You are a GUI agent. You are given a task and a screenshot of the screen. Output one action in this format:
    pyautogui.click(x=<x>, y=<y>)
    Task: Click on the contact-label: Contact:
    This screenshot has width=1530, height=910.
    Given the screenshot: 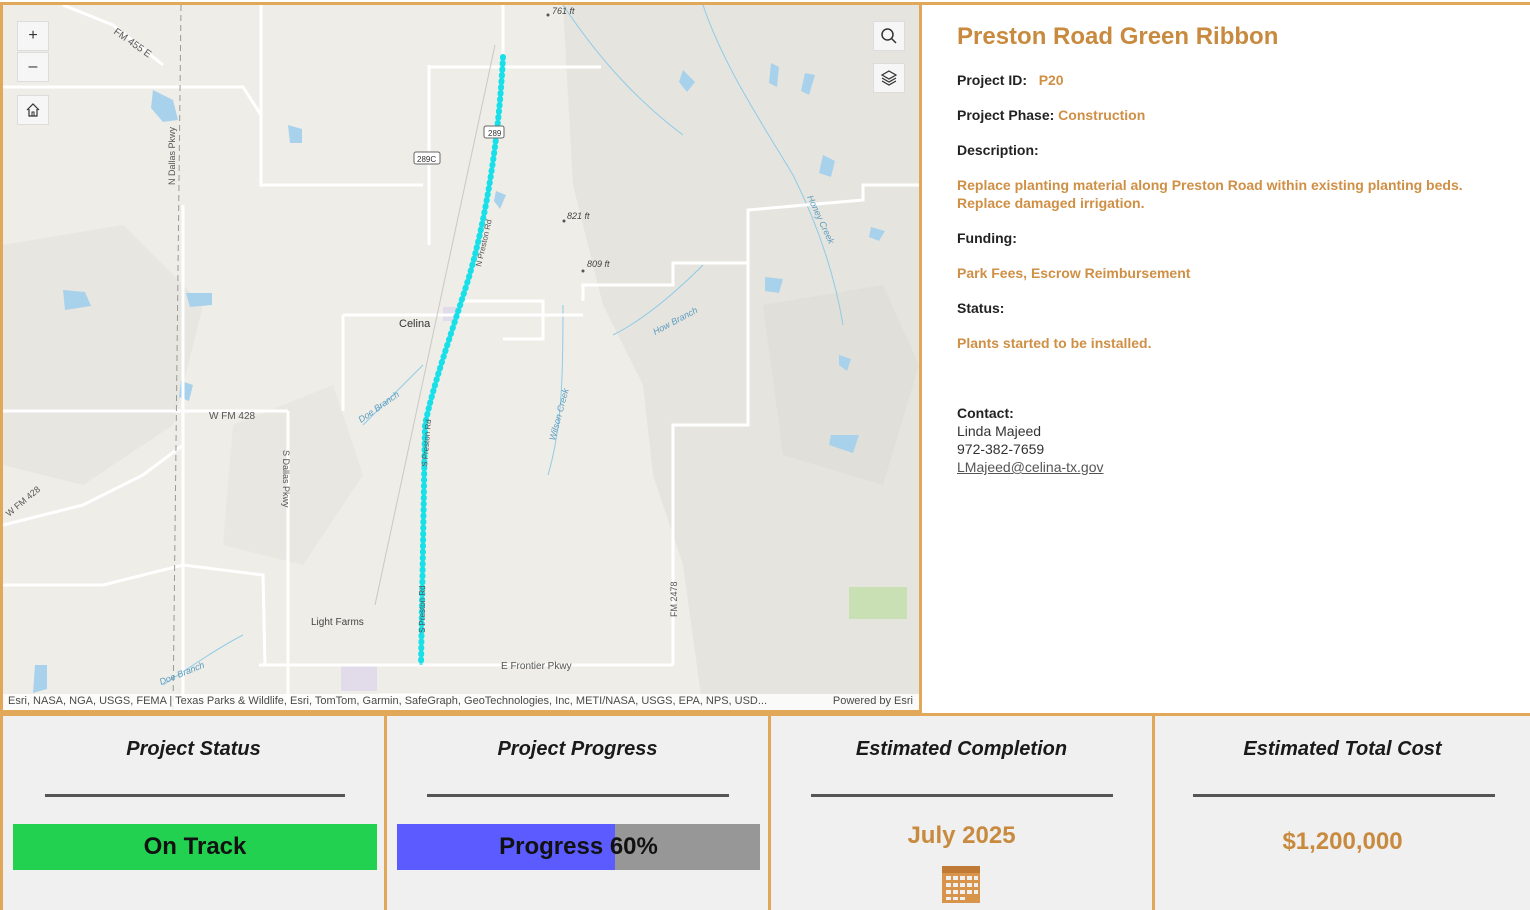 What is the action you would take?
    pyautogui.click(x=985, y=413)
    